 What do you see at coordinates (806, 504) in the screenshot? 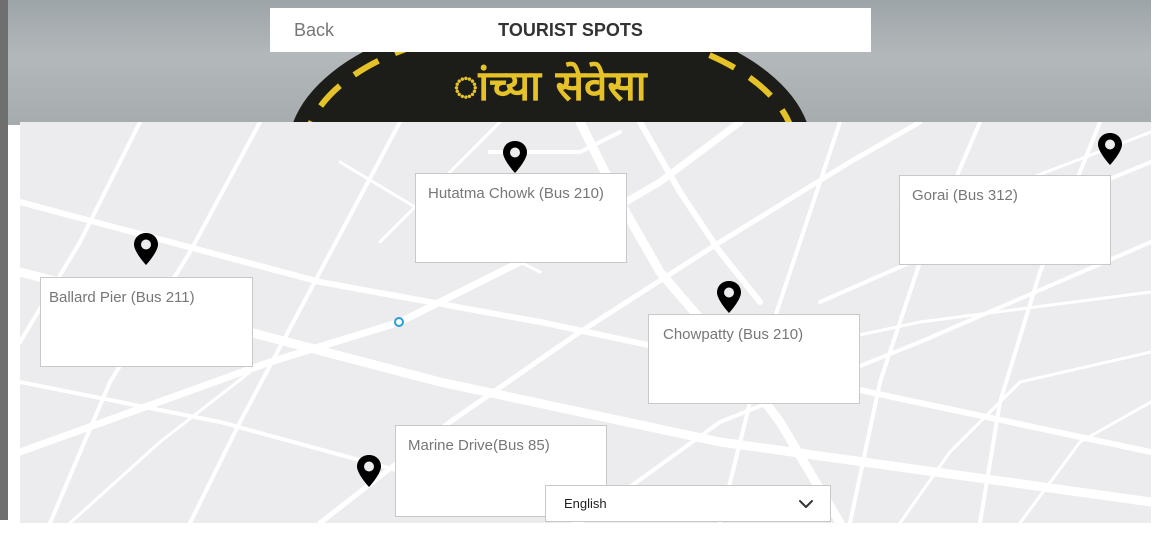
I see `chevron-down-icon` at bounding box center [806, 504].